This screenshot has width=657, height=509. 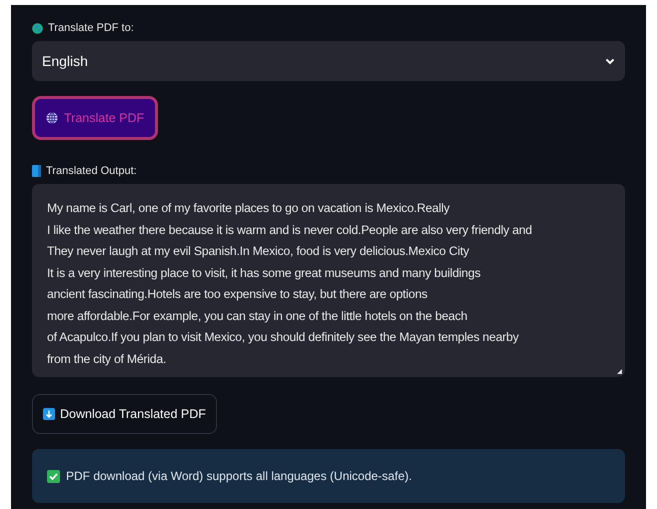 What do you see at coordinates (124, 414) in the screenshot?
I see `download-button: Download Translated PDF` at bounding box center [124, 414].